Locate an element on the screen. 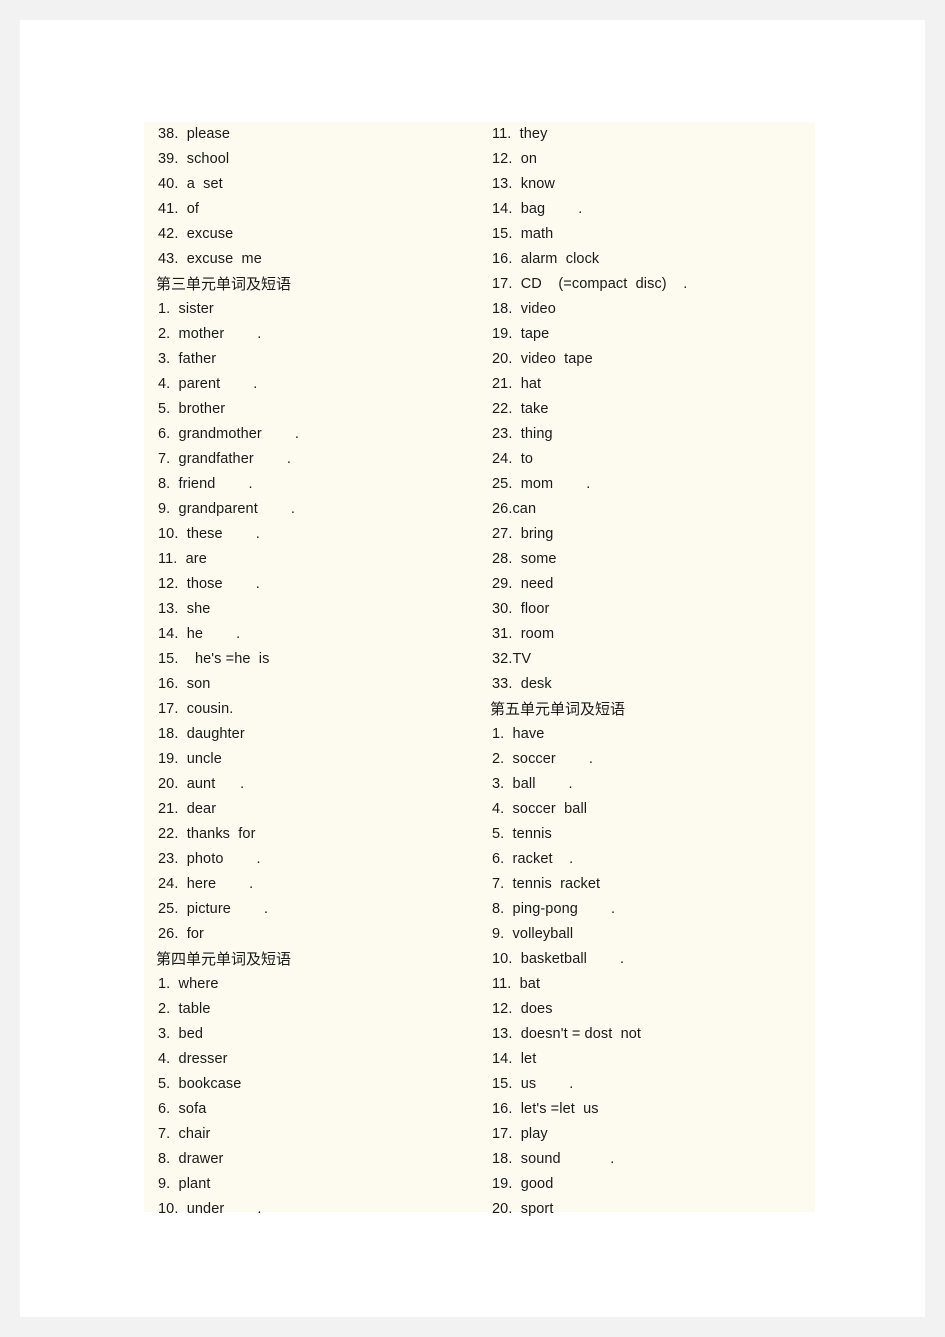 The image size is (945, 1337). vocabulary-item: 9. plant is located at coordinates (184, 1184).